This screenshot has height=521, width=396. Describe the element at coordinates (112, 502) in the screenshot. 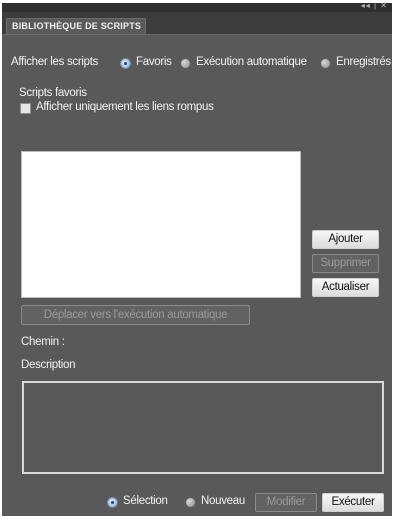

I see `radio-selection` at that location.